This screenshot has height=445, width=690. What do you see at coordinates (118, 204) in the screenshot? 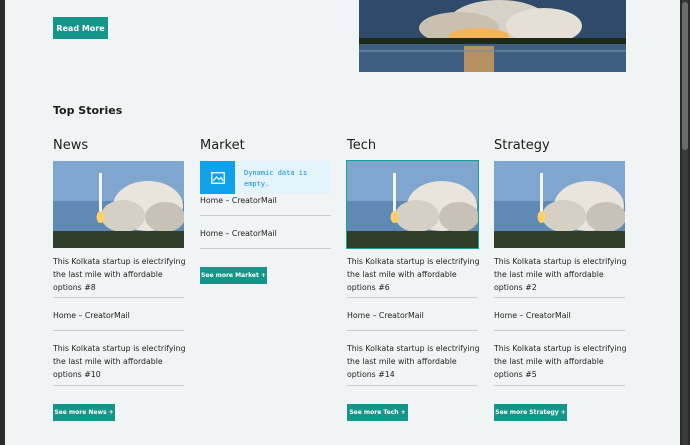
I see `news-thumbnail-rocket-image` at bounding box center [118, 204].